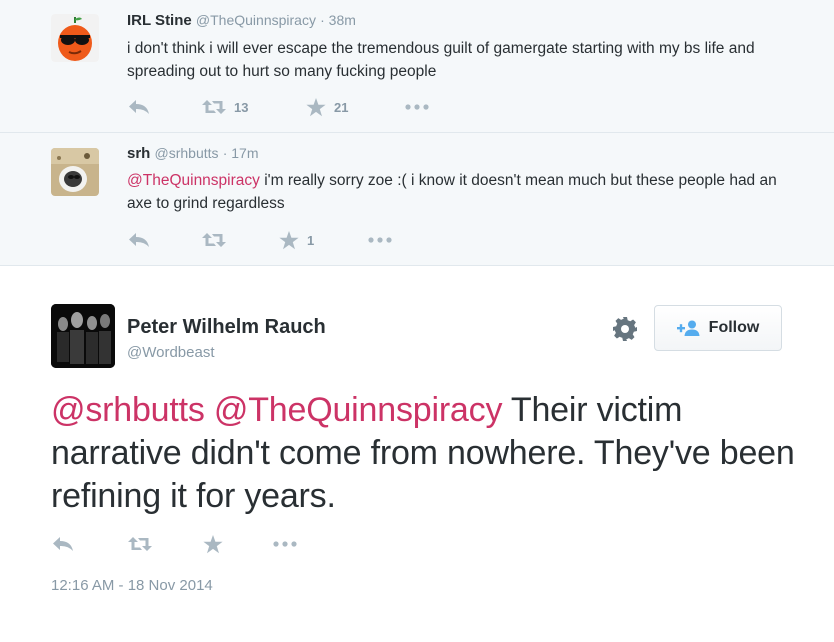 Image resolution: width=834 pixels, height=642 pixels. I want to click on author-handle: @Wordbeast, so click(171, 352).